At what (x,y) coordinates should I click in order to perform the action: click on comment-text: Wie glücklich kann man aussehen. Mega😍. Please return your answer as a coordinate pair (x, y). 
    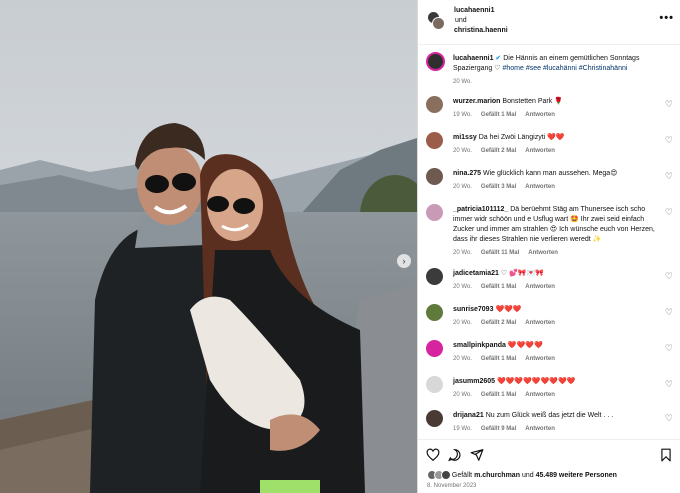
    Looking at the image, I should click on (550, 173).